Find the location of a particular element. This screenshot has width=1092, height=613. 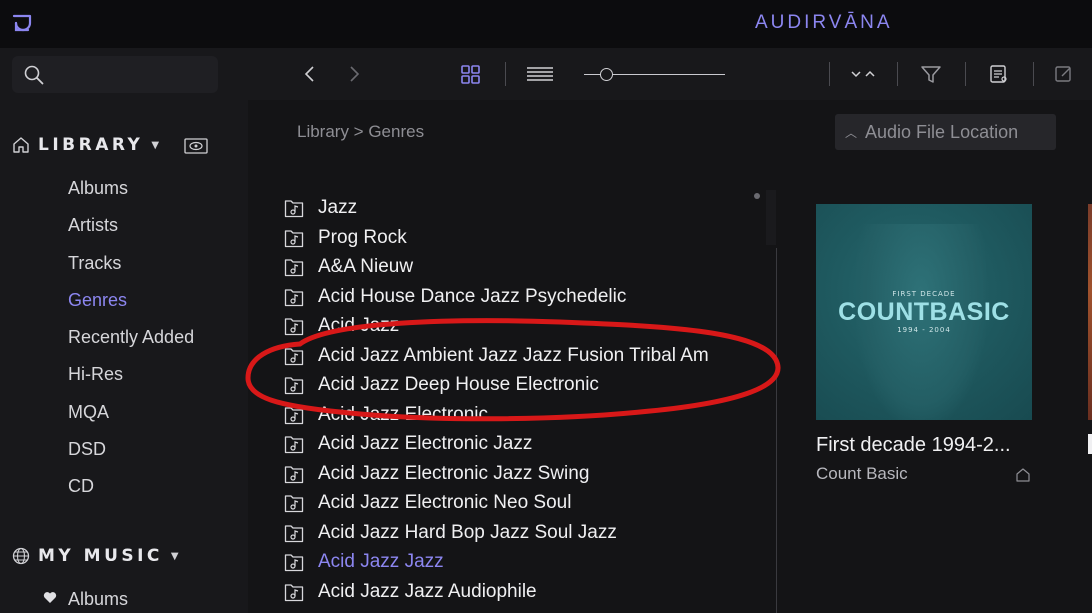

my-music-section-header: MY MUSIC ▼ is located at coordinates (95, 556).